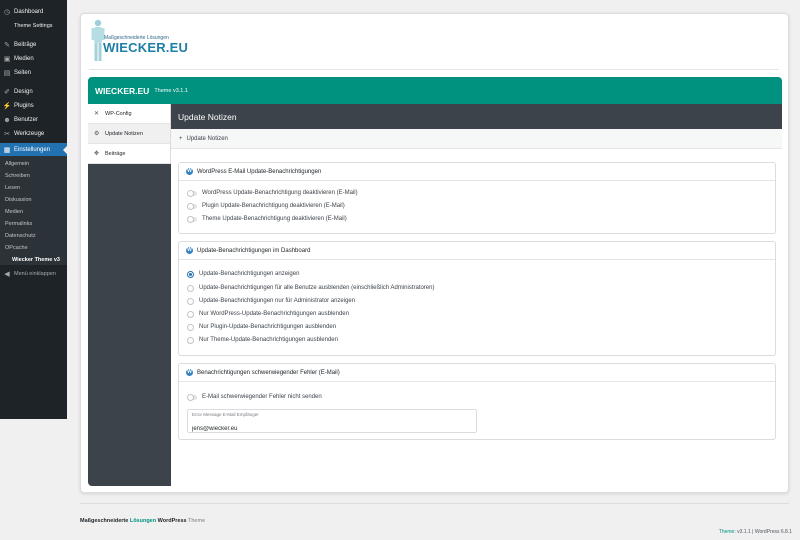  I want to click on theme-nav: ✕ WP-Config ⚙ Update Notizen ✥ Beiträge, so click(129, 295).